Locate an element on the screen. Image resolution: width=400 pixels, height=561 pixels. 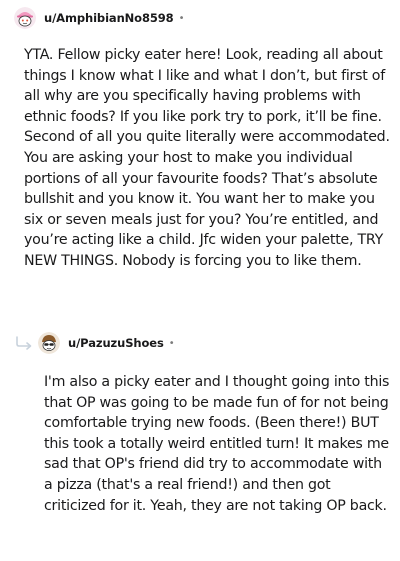
username: u/PazuzuShoes is located at coordinates (116, 343).